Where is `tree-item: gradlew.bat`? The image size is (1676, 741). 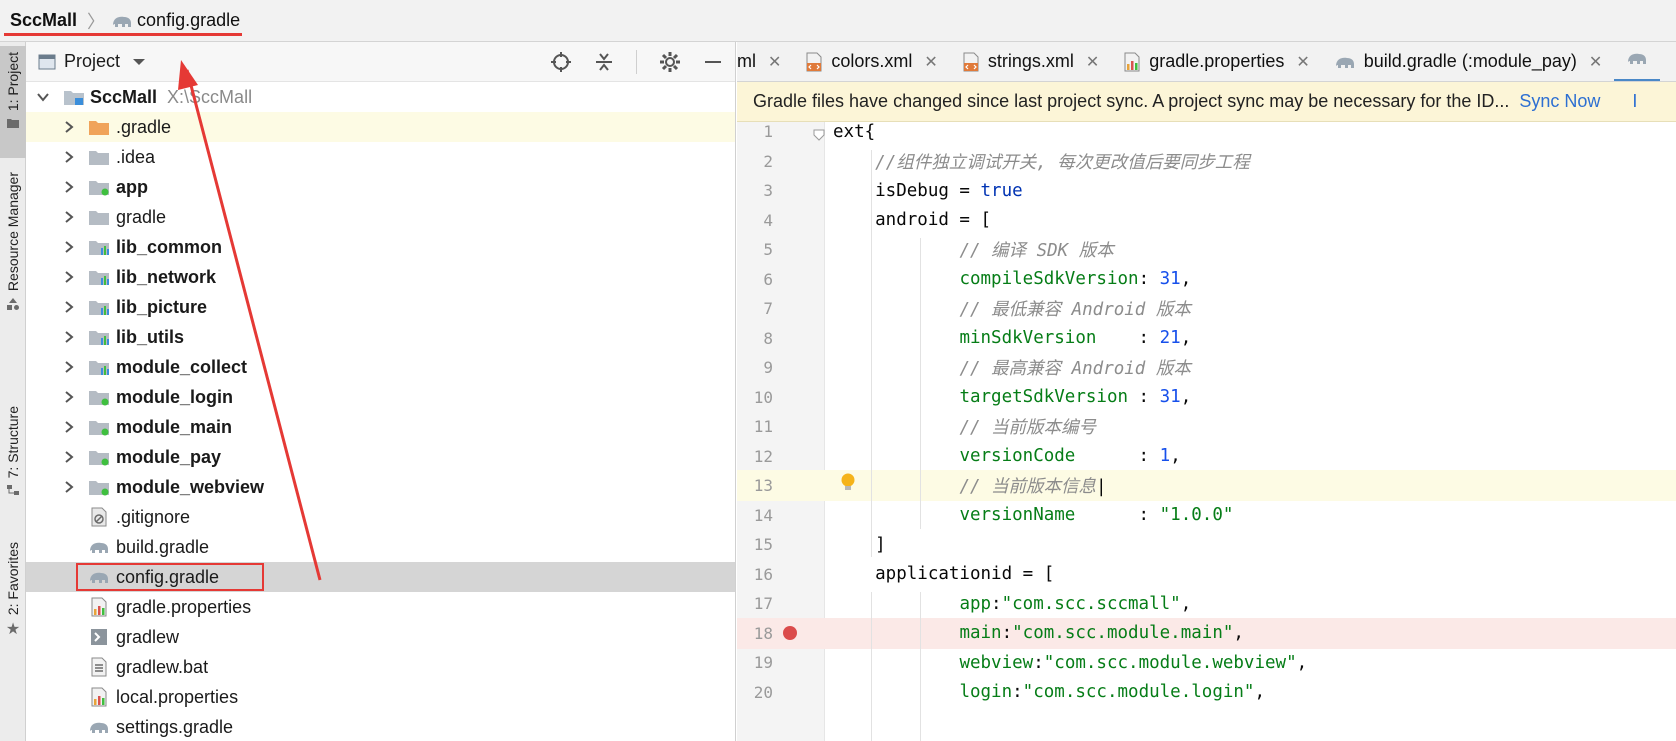
tree-item: gradlew.bat is located at coordinates (380, 667).